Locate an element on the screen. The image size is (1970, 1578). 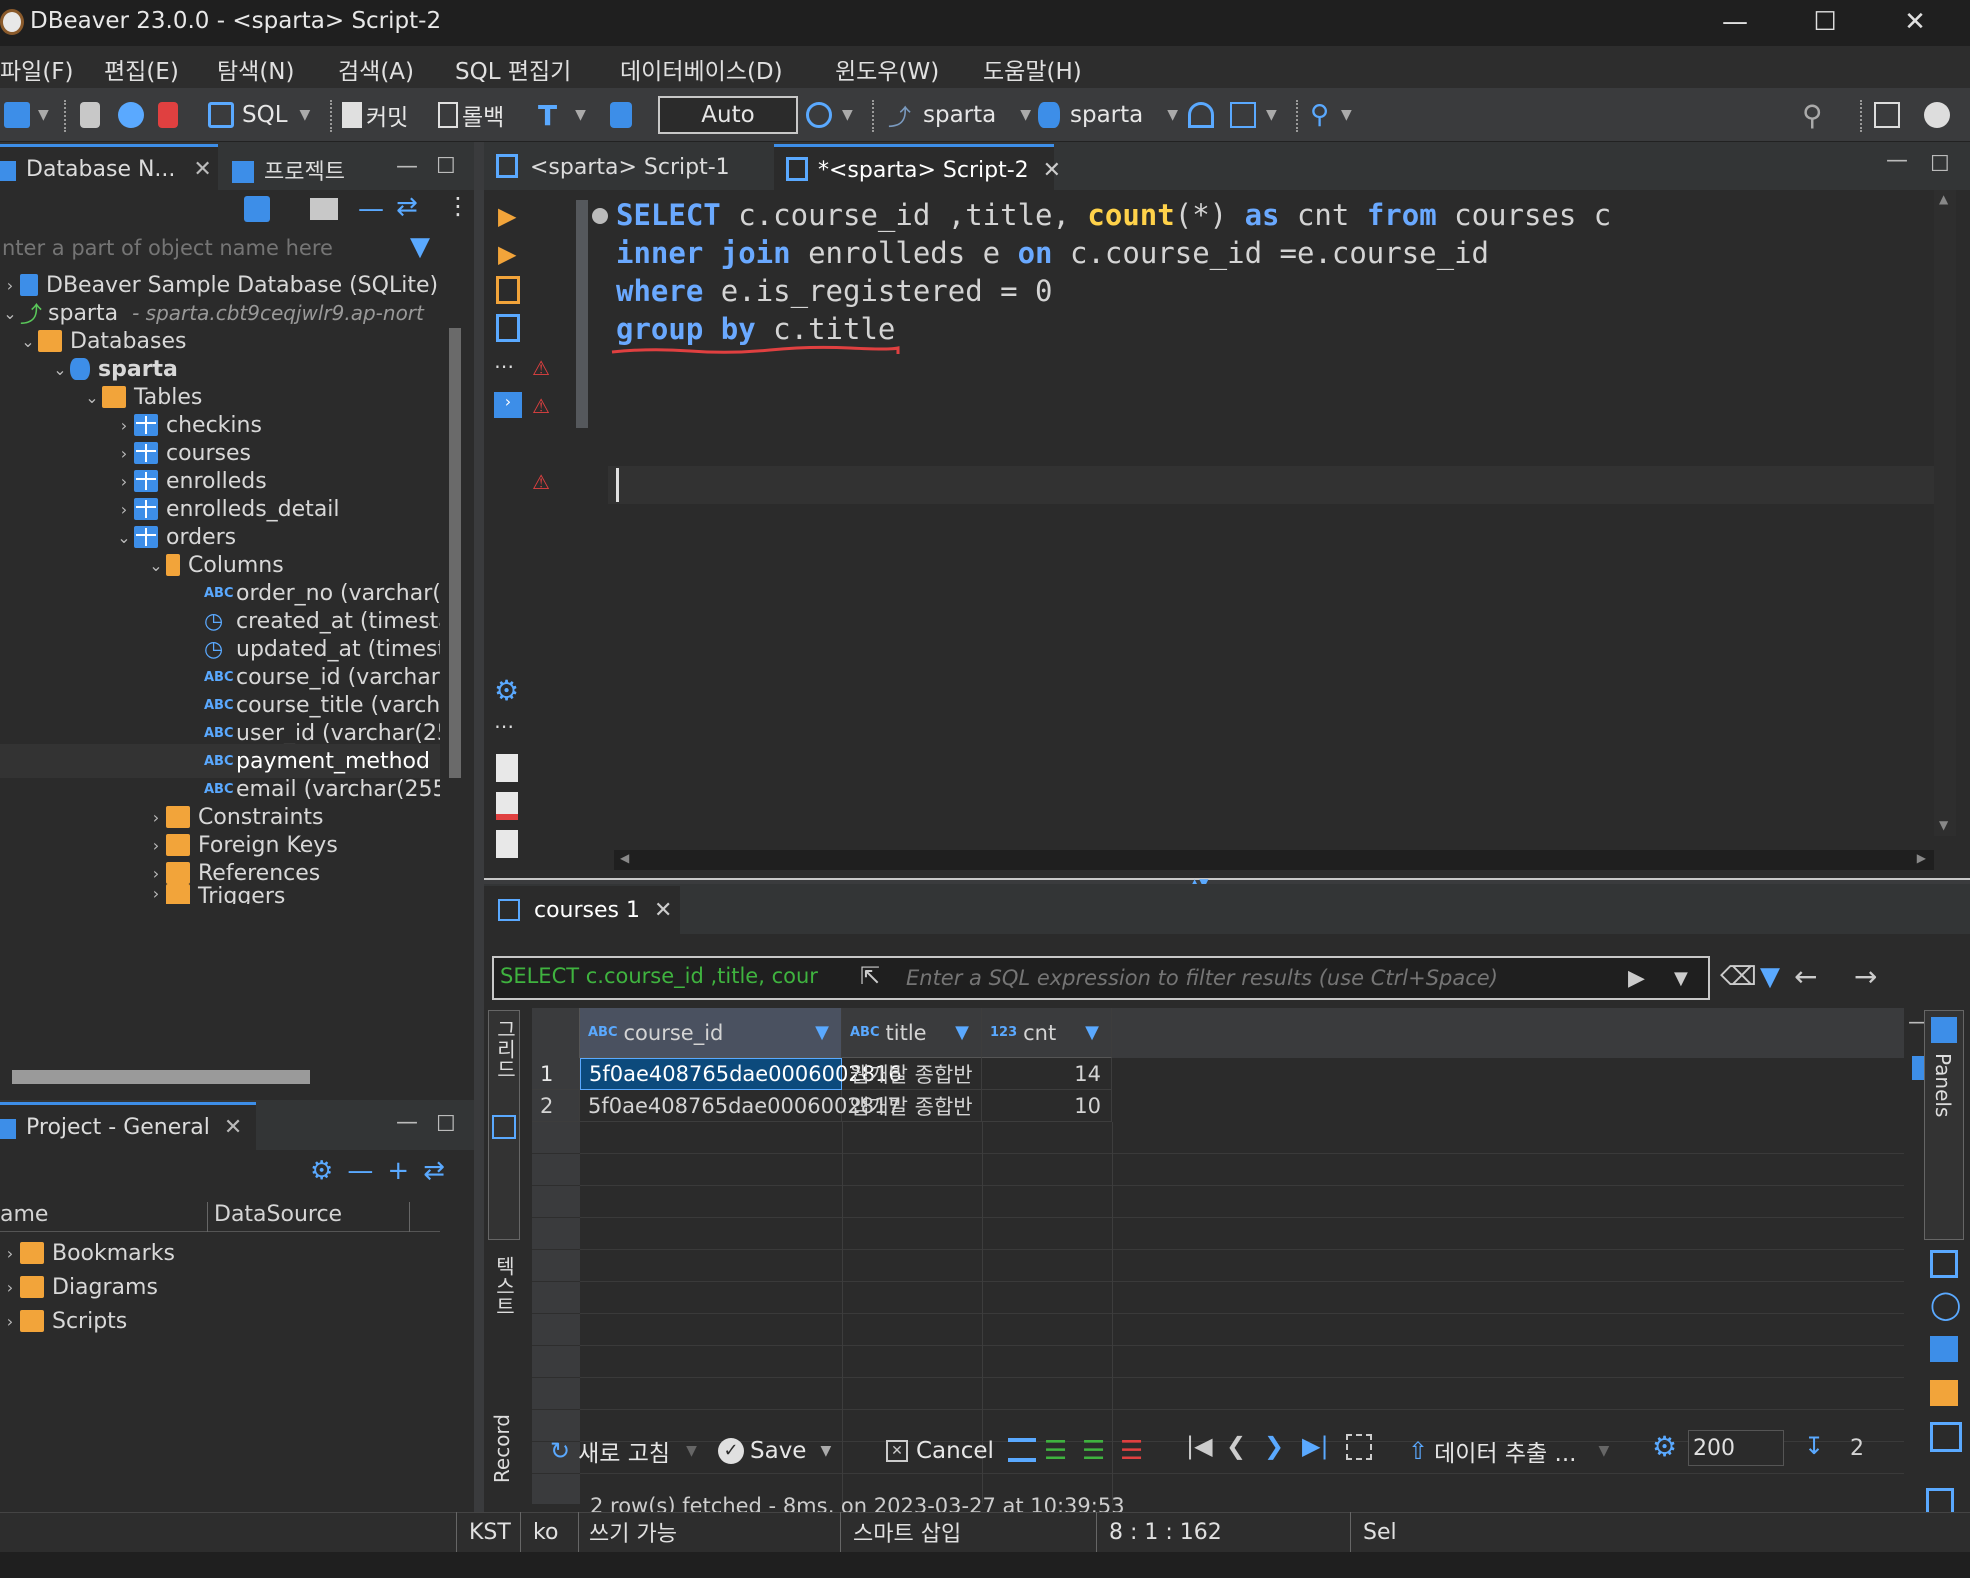
menu-search: 검색(A) is located at coordinates (376, 69).